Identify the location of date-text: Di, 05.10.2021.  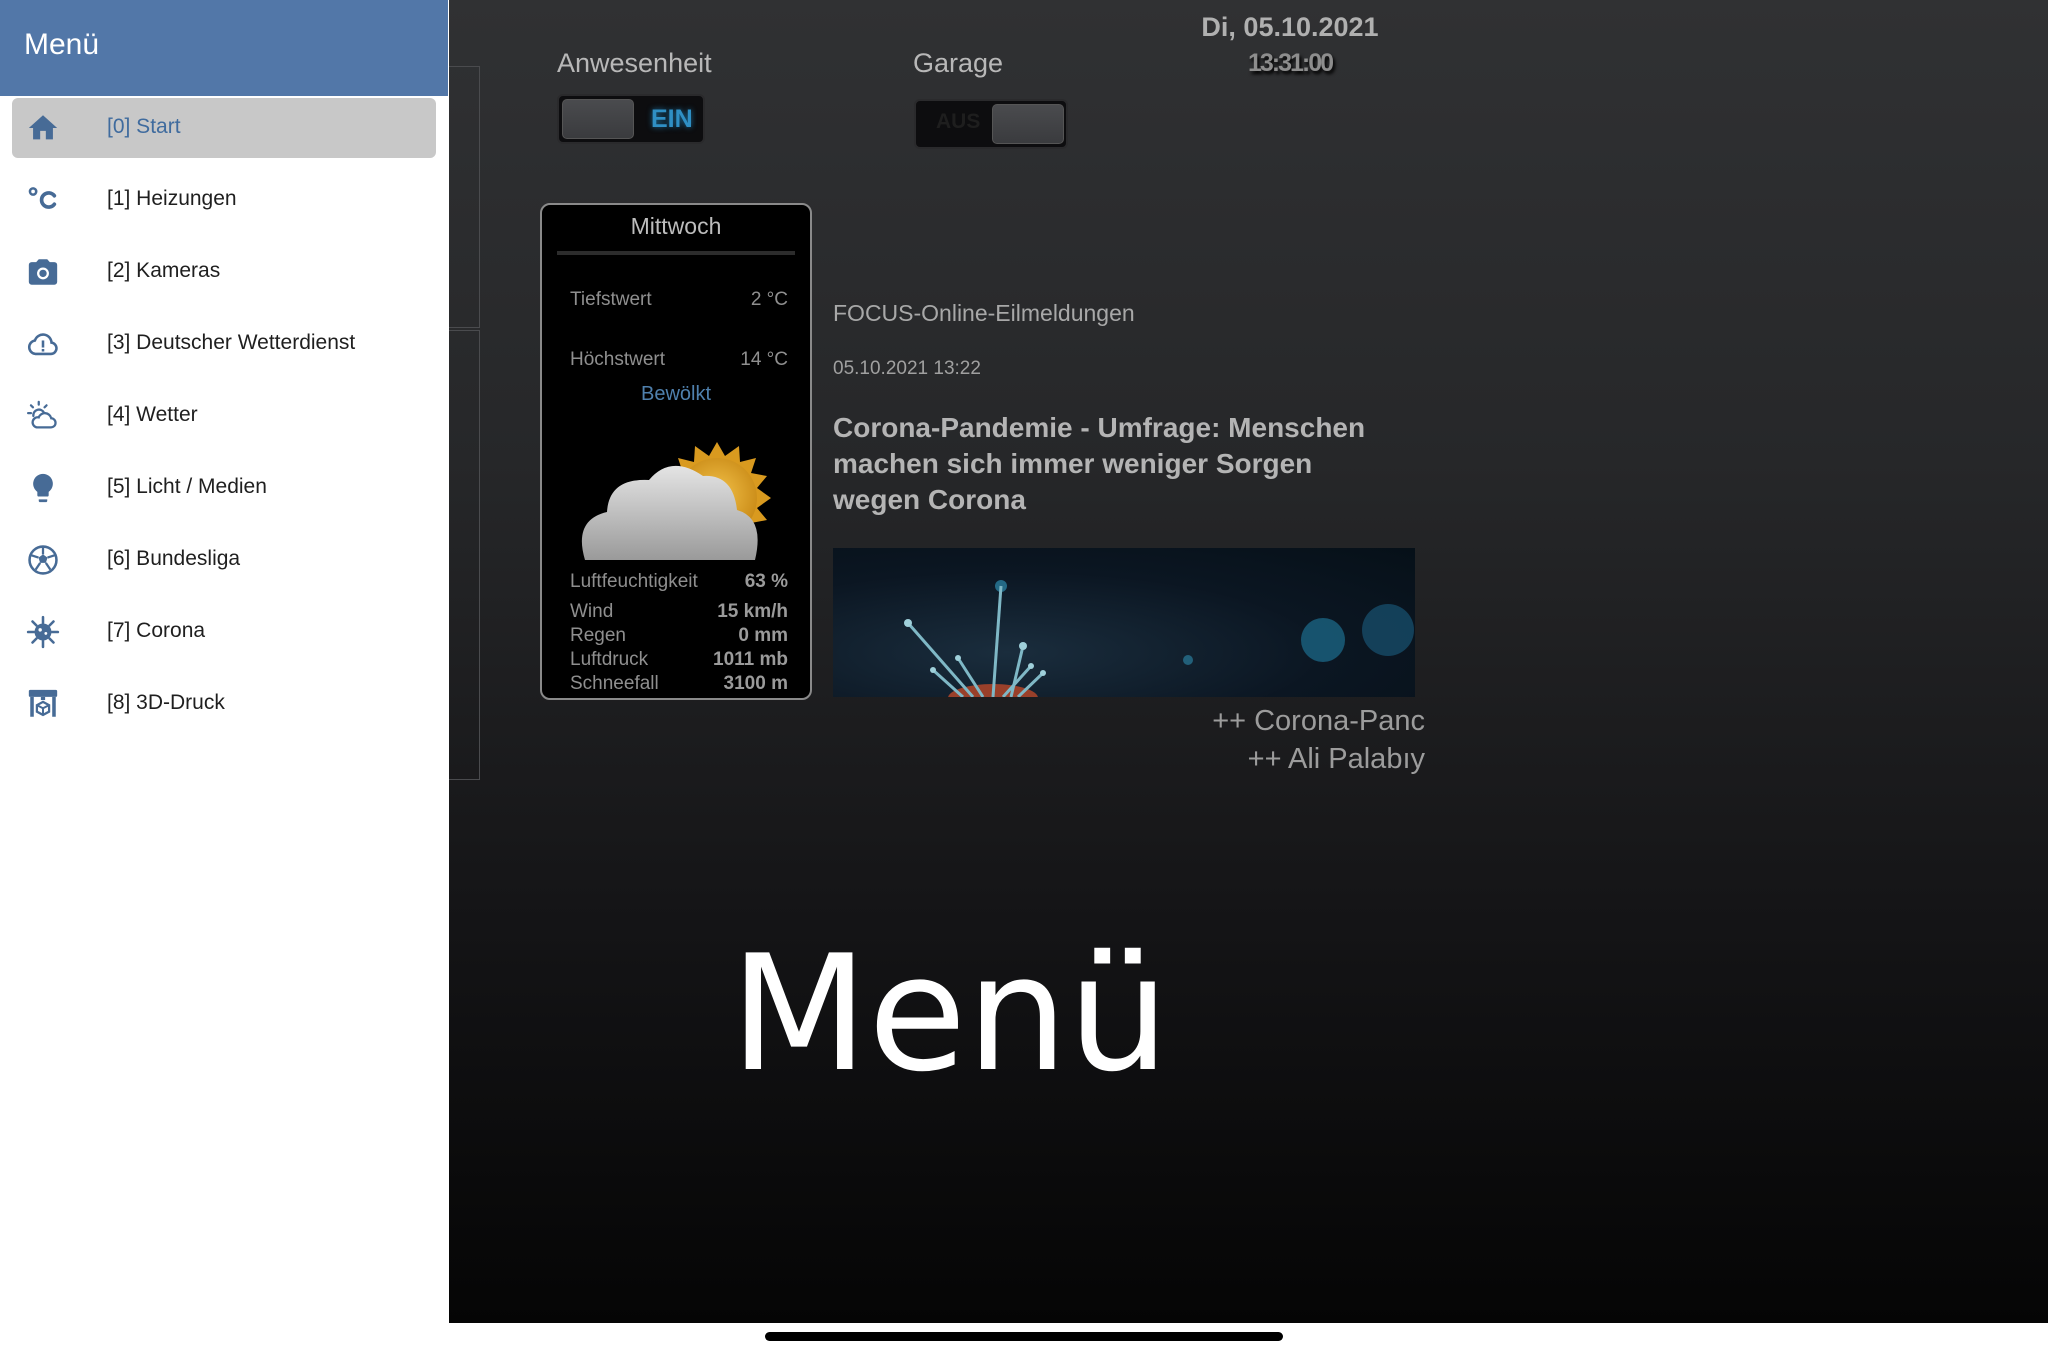
(1290, 27).